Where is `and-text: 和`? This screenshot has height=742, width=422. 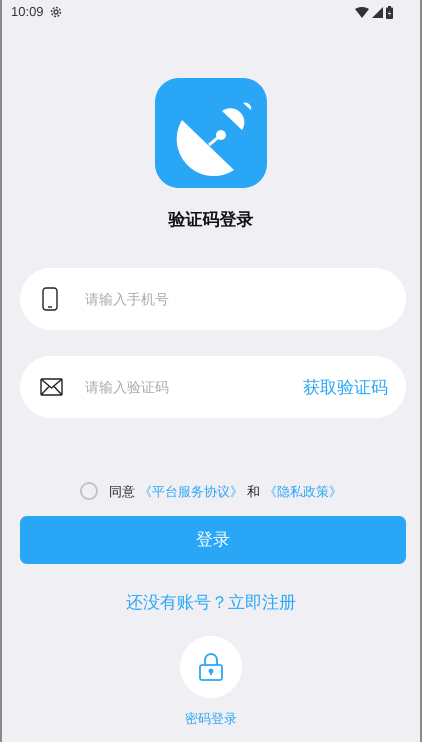 and-text: 和 is located at coordinates (253, 491).